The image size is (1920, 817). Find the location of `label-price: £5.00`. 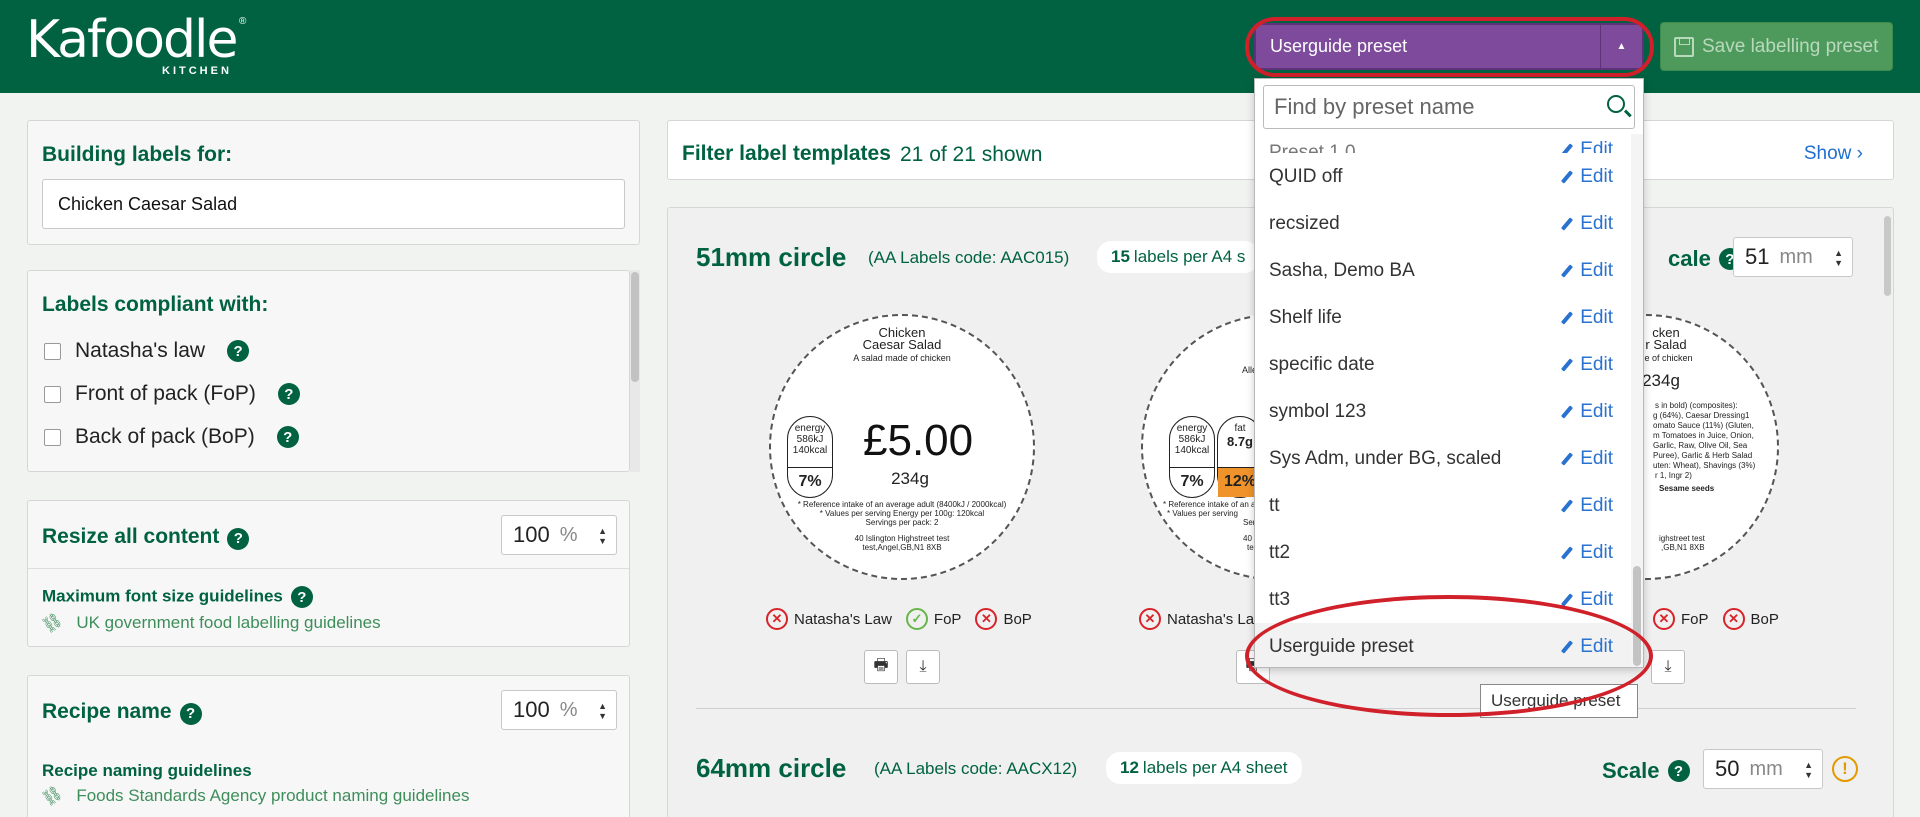

label-price: £5.00 is located at coordinates (918, 440).